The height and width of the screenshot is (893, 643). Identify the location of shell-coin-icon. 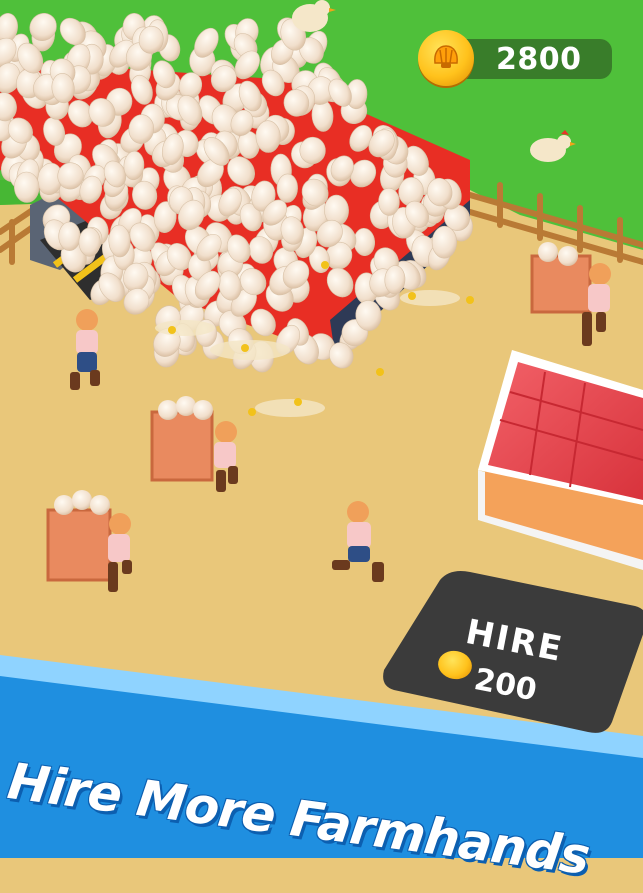
(446, 58).